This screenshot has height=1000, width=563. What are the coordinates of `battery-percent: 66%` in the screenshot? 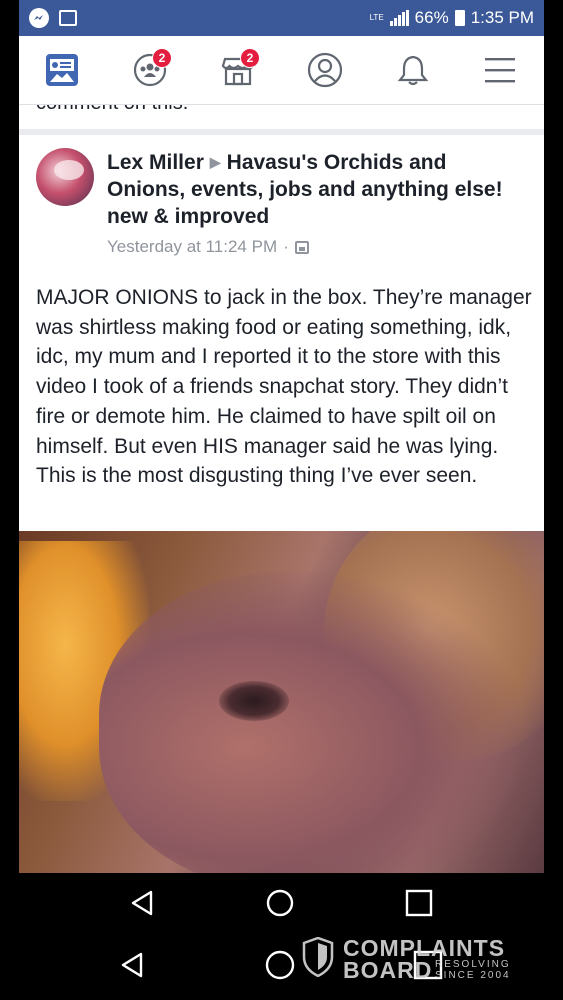 It's located at (431, 17).